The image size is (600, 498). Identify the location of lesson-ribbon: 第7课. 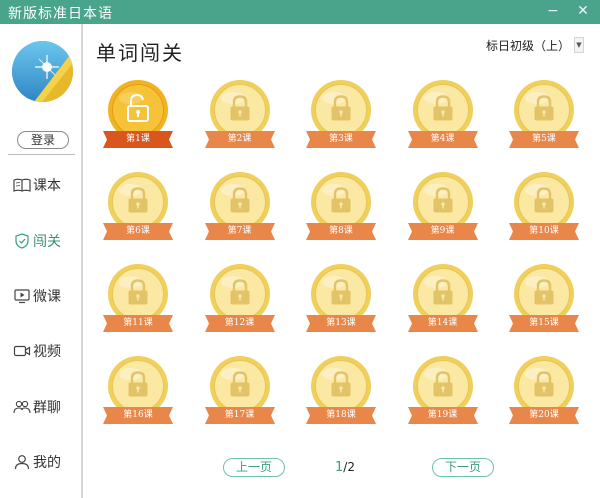
(239, 231).